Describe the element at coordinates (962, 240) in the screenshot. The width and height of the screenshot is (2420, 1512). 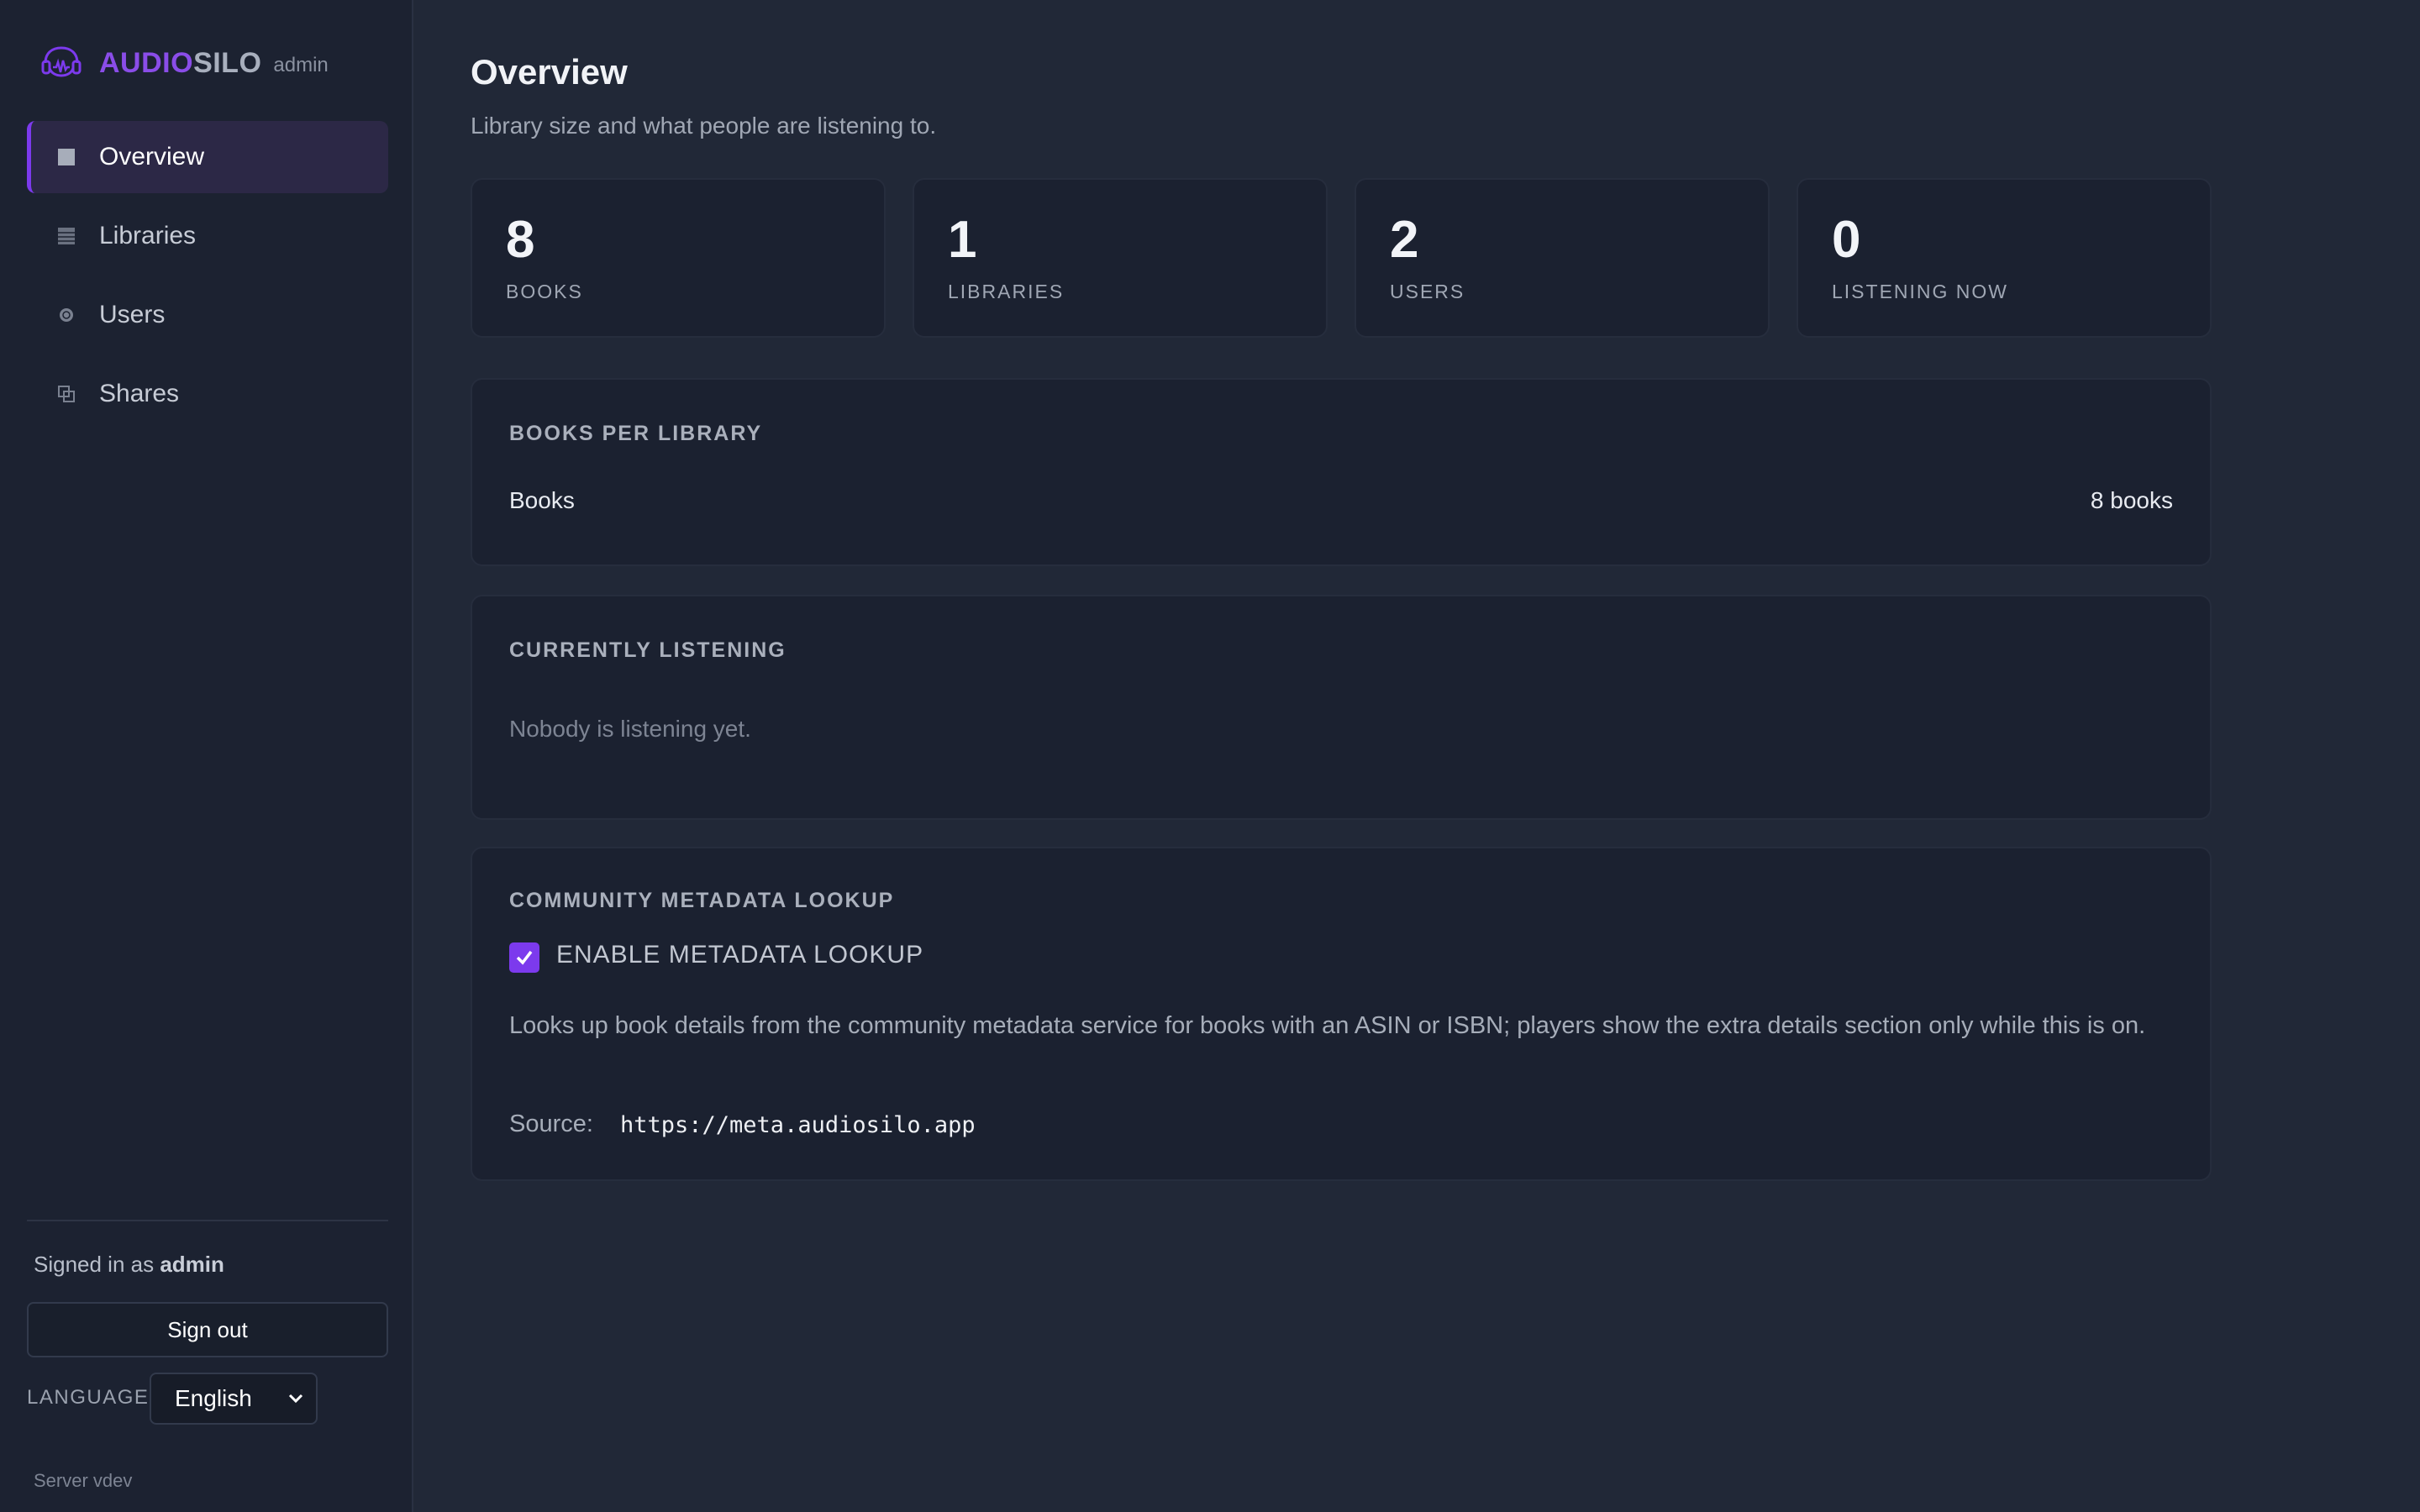
I see `stat-value: 1` at that location.